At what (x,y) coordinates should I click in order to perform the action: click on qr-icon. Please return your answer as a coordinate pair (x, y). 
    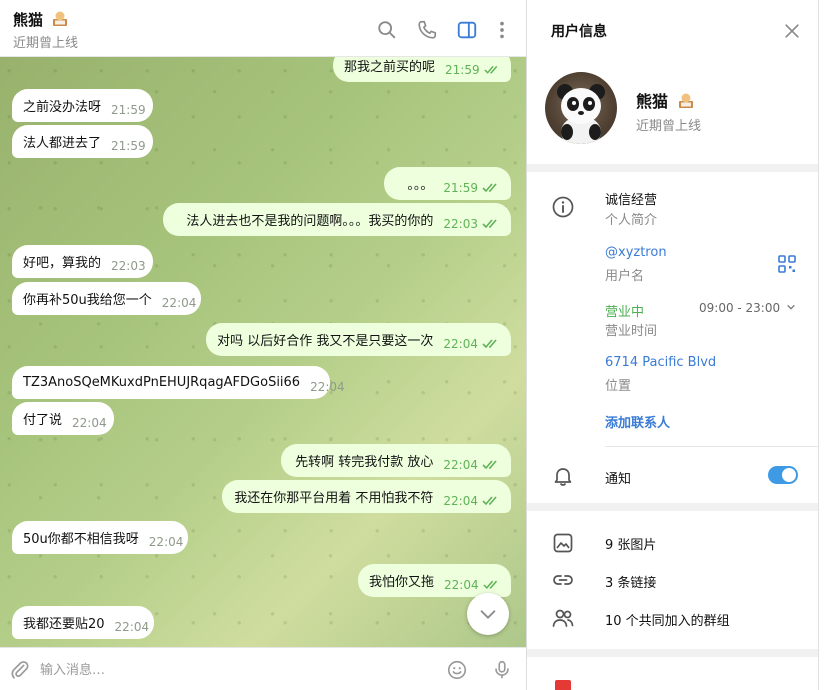
    Looking at the image, I should click on (787, 264).